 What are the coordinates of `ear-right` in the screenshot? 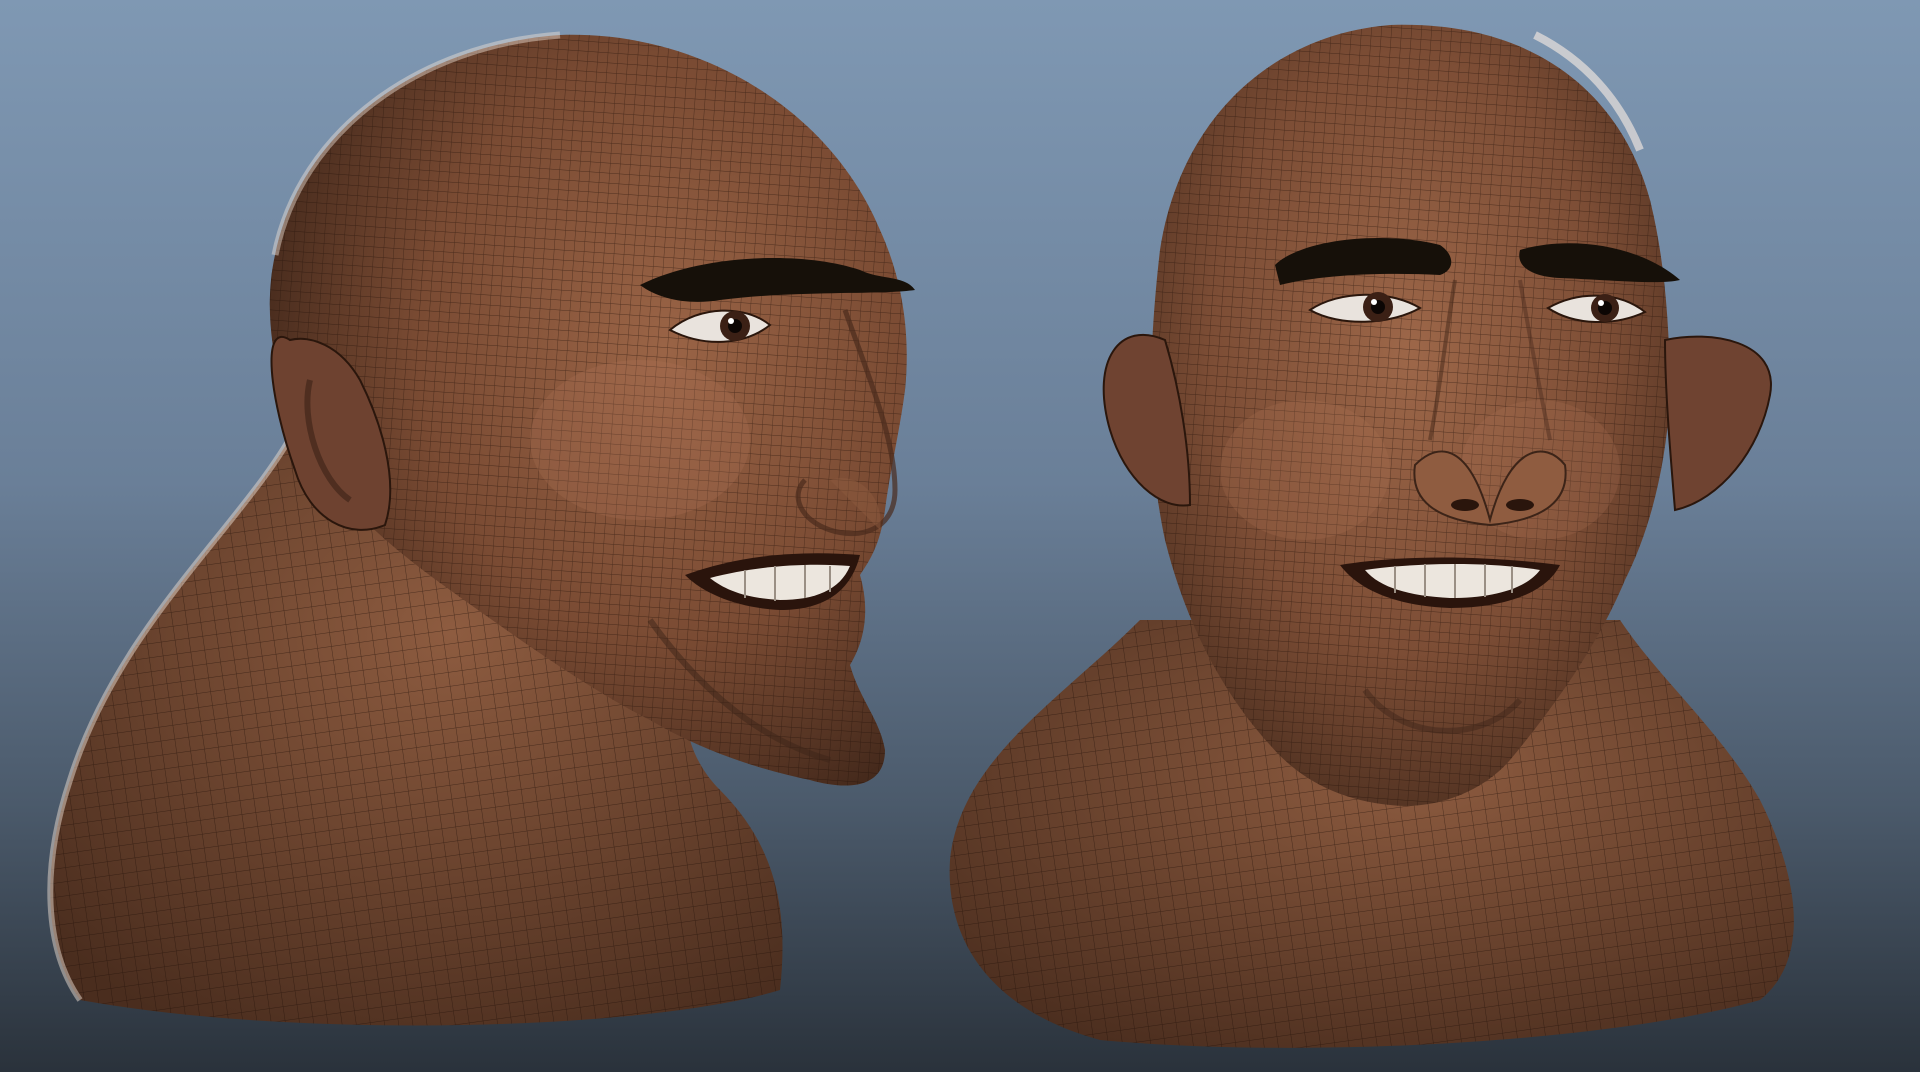 It's located at (1717, 423).